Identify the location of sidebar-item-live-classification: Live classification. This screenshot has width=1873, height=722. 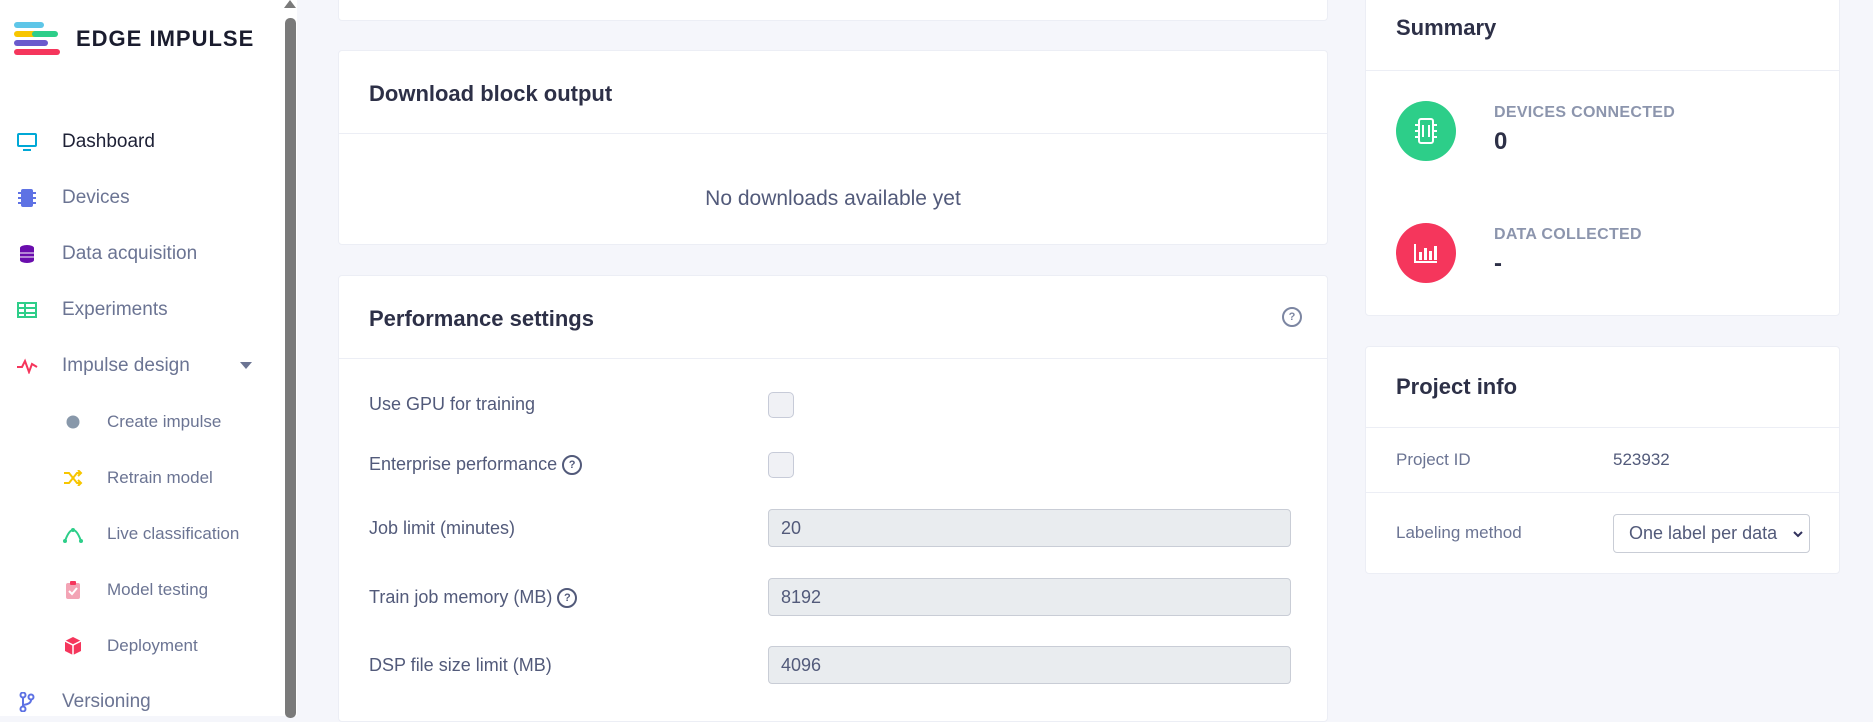
(140, 534).